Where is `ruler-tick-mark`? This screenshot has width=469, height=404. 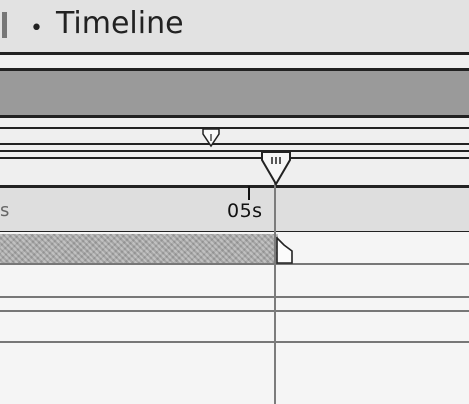
ruler-tick-mark is located at coordinates (249, 193).